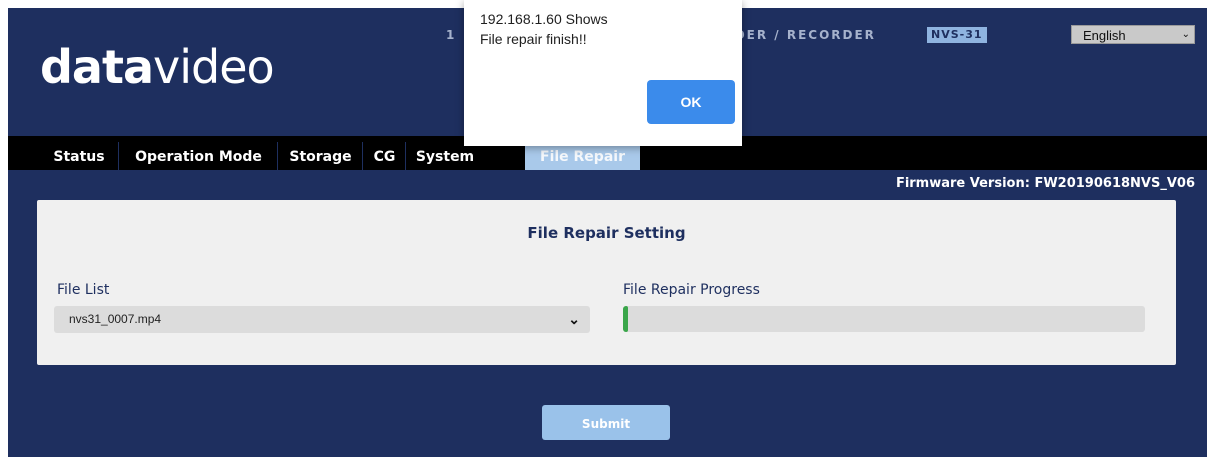 The height and width of the screenshot is (457, 1207). I want to click on tab-system: System, so click(444, 156).